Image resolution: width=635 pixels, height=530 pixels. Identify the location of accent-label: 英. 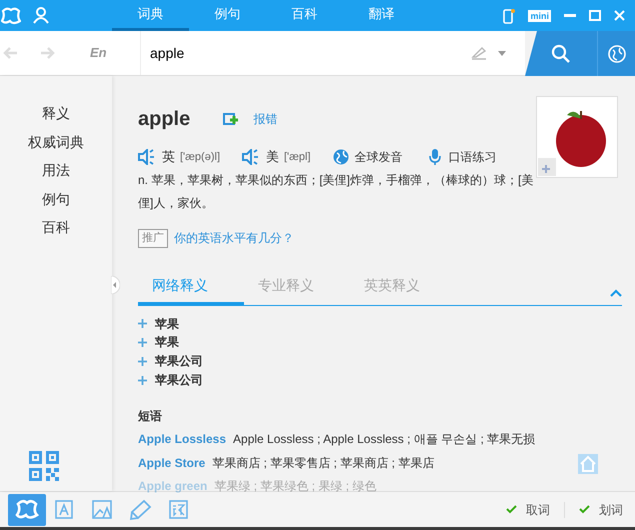
(168, 157).